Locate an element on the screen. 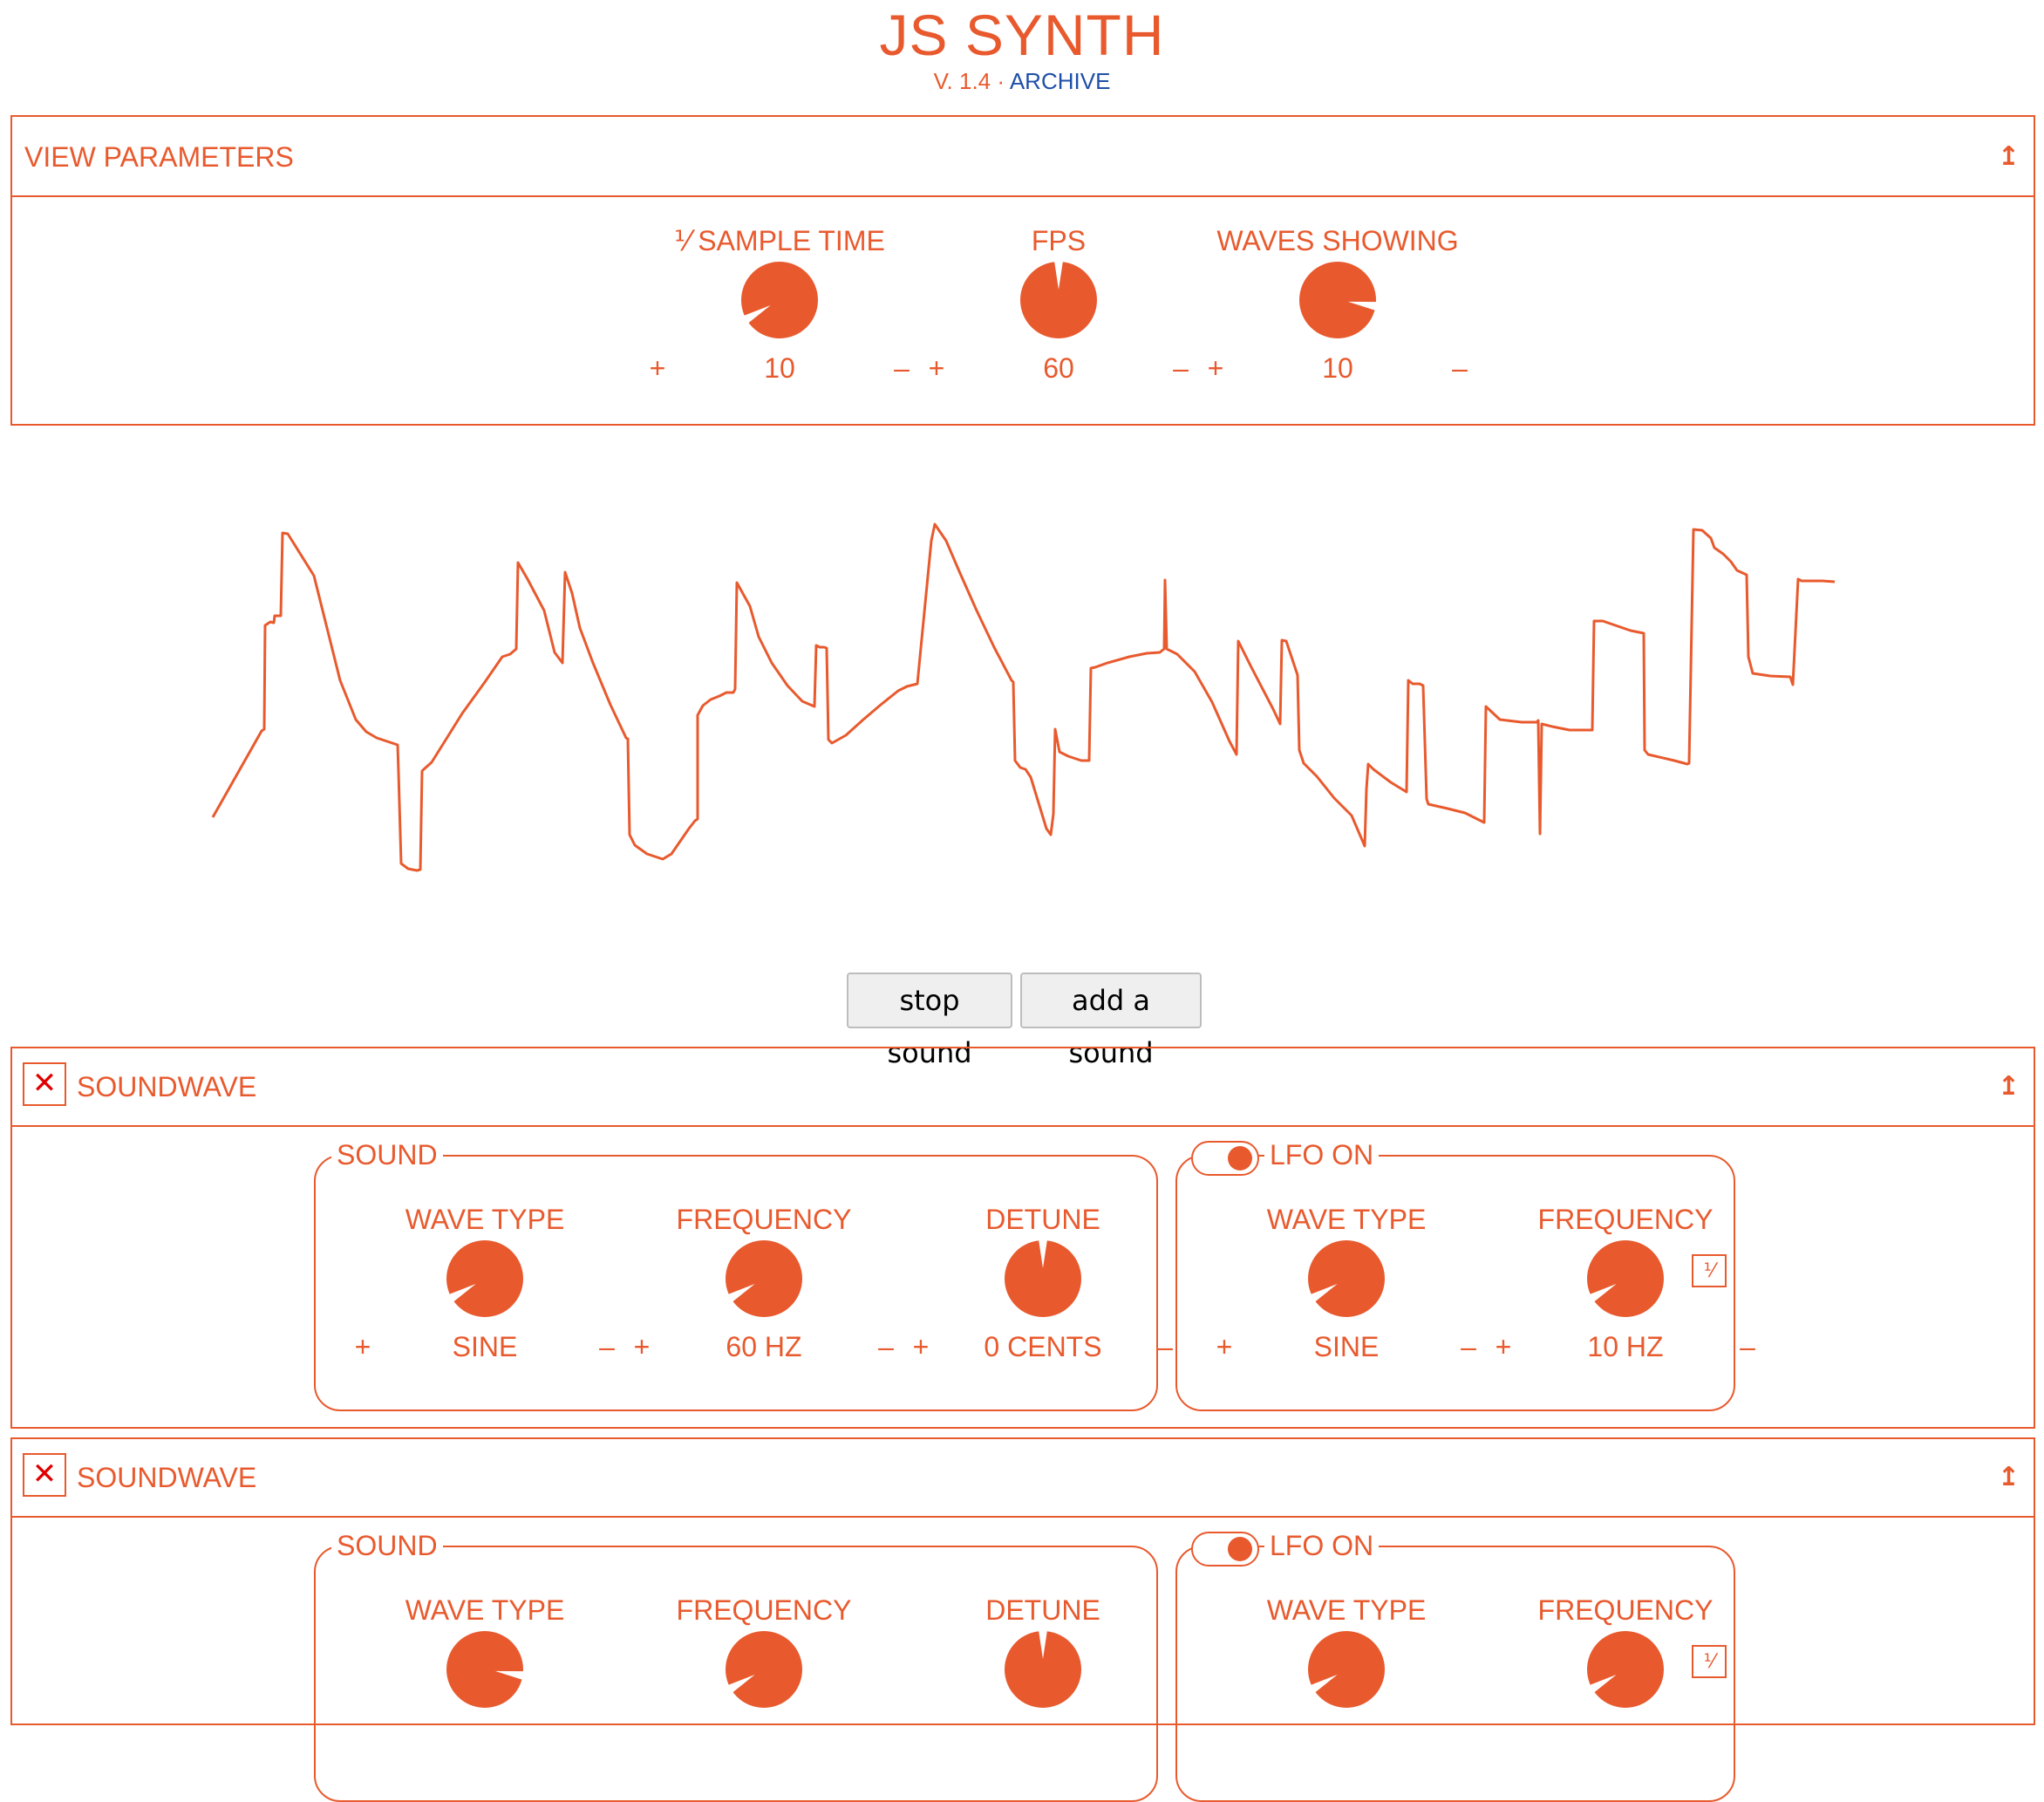 The width and height of the screenshot is (2044, 1802). knob-frequency: FREQUENCY is located at coordinates (763, 1680).